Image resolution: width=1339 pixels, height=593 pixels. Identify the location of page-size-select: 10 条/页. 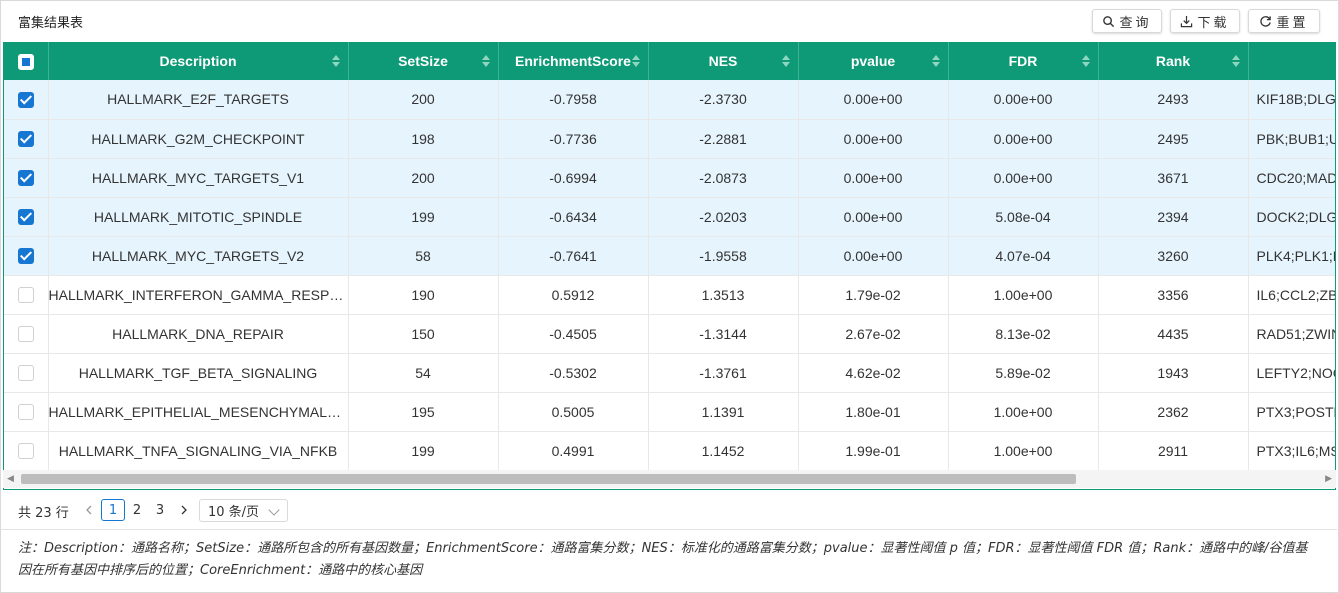
(243, 510).